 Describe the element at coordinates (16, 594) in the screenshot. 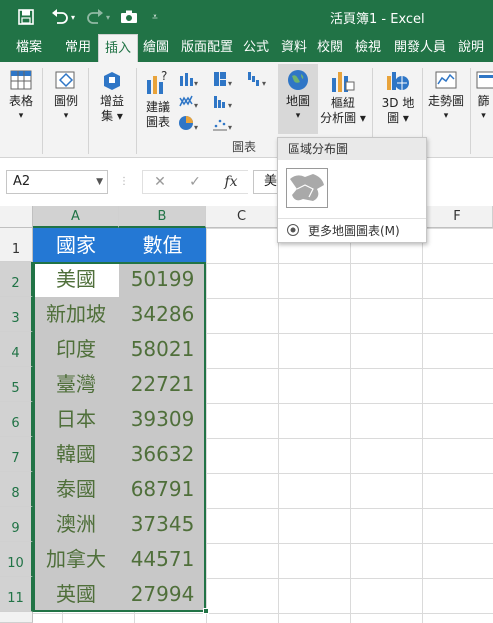

I see `row-header-11: 11` at that location.